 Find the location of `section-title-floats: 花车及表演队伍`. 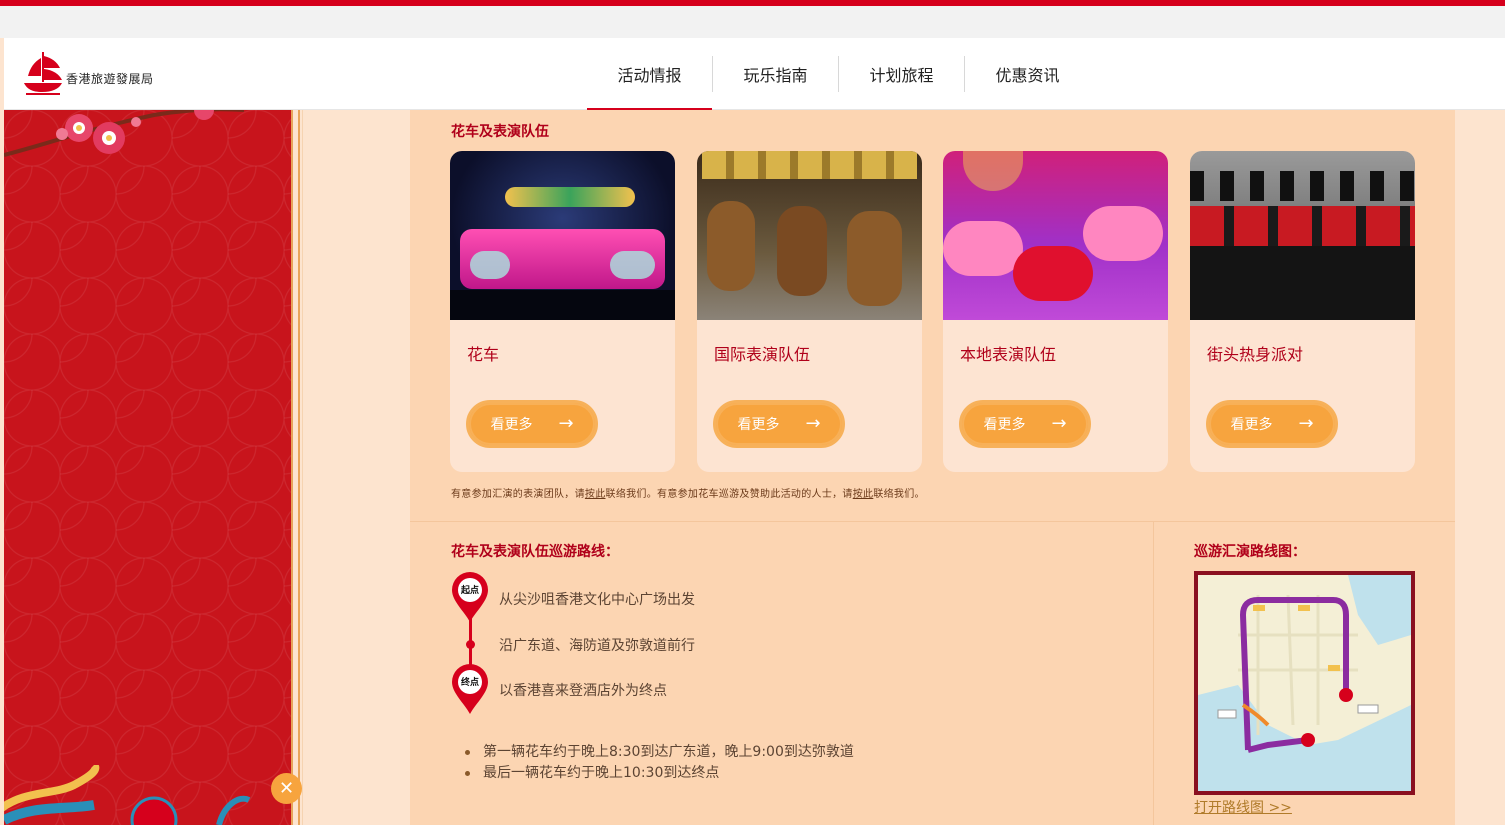

section-title-floats: 花车及表演队伍 is located at coordinates (500, 132).